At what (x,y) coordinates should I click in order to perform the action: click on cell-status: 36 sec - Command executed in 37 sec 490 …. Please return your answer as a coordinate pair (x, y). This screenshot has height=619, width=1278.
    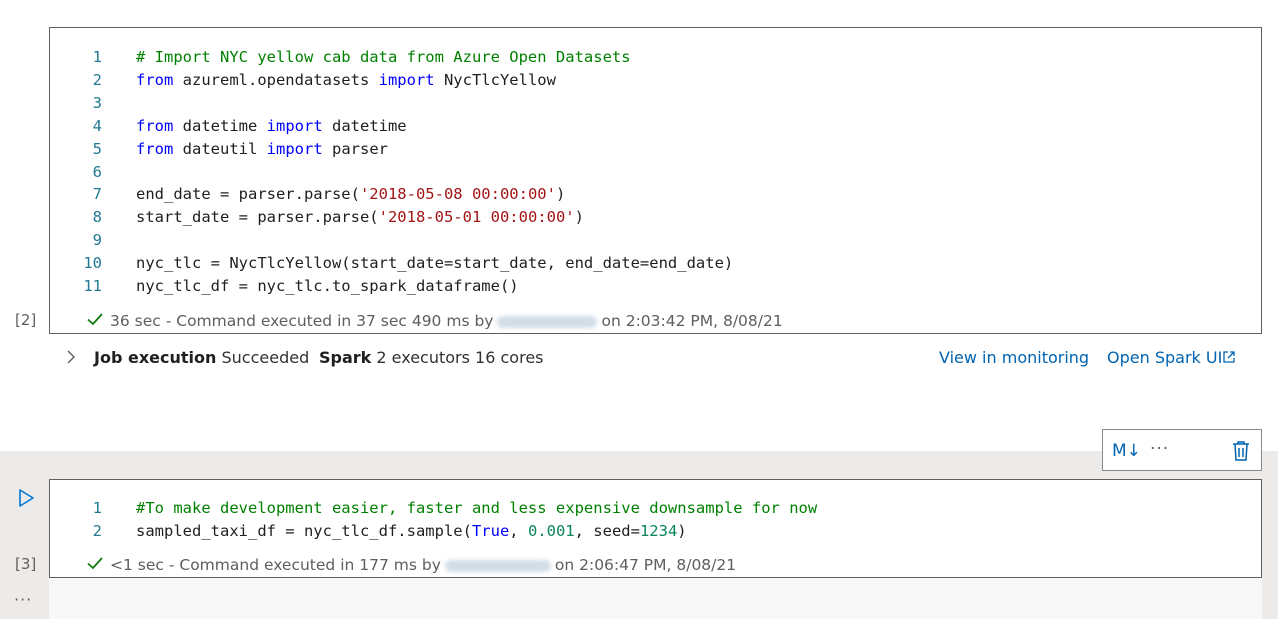
    Looking at the image, I should click on (434, 320).